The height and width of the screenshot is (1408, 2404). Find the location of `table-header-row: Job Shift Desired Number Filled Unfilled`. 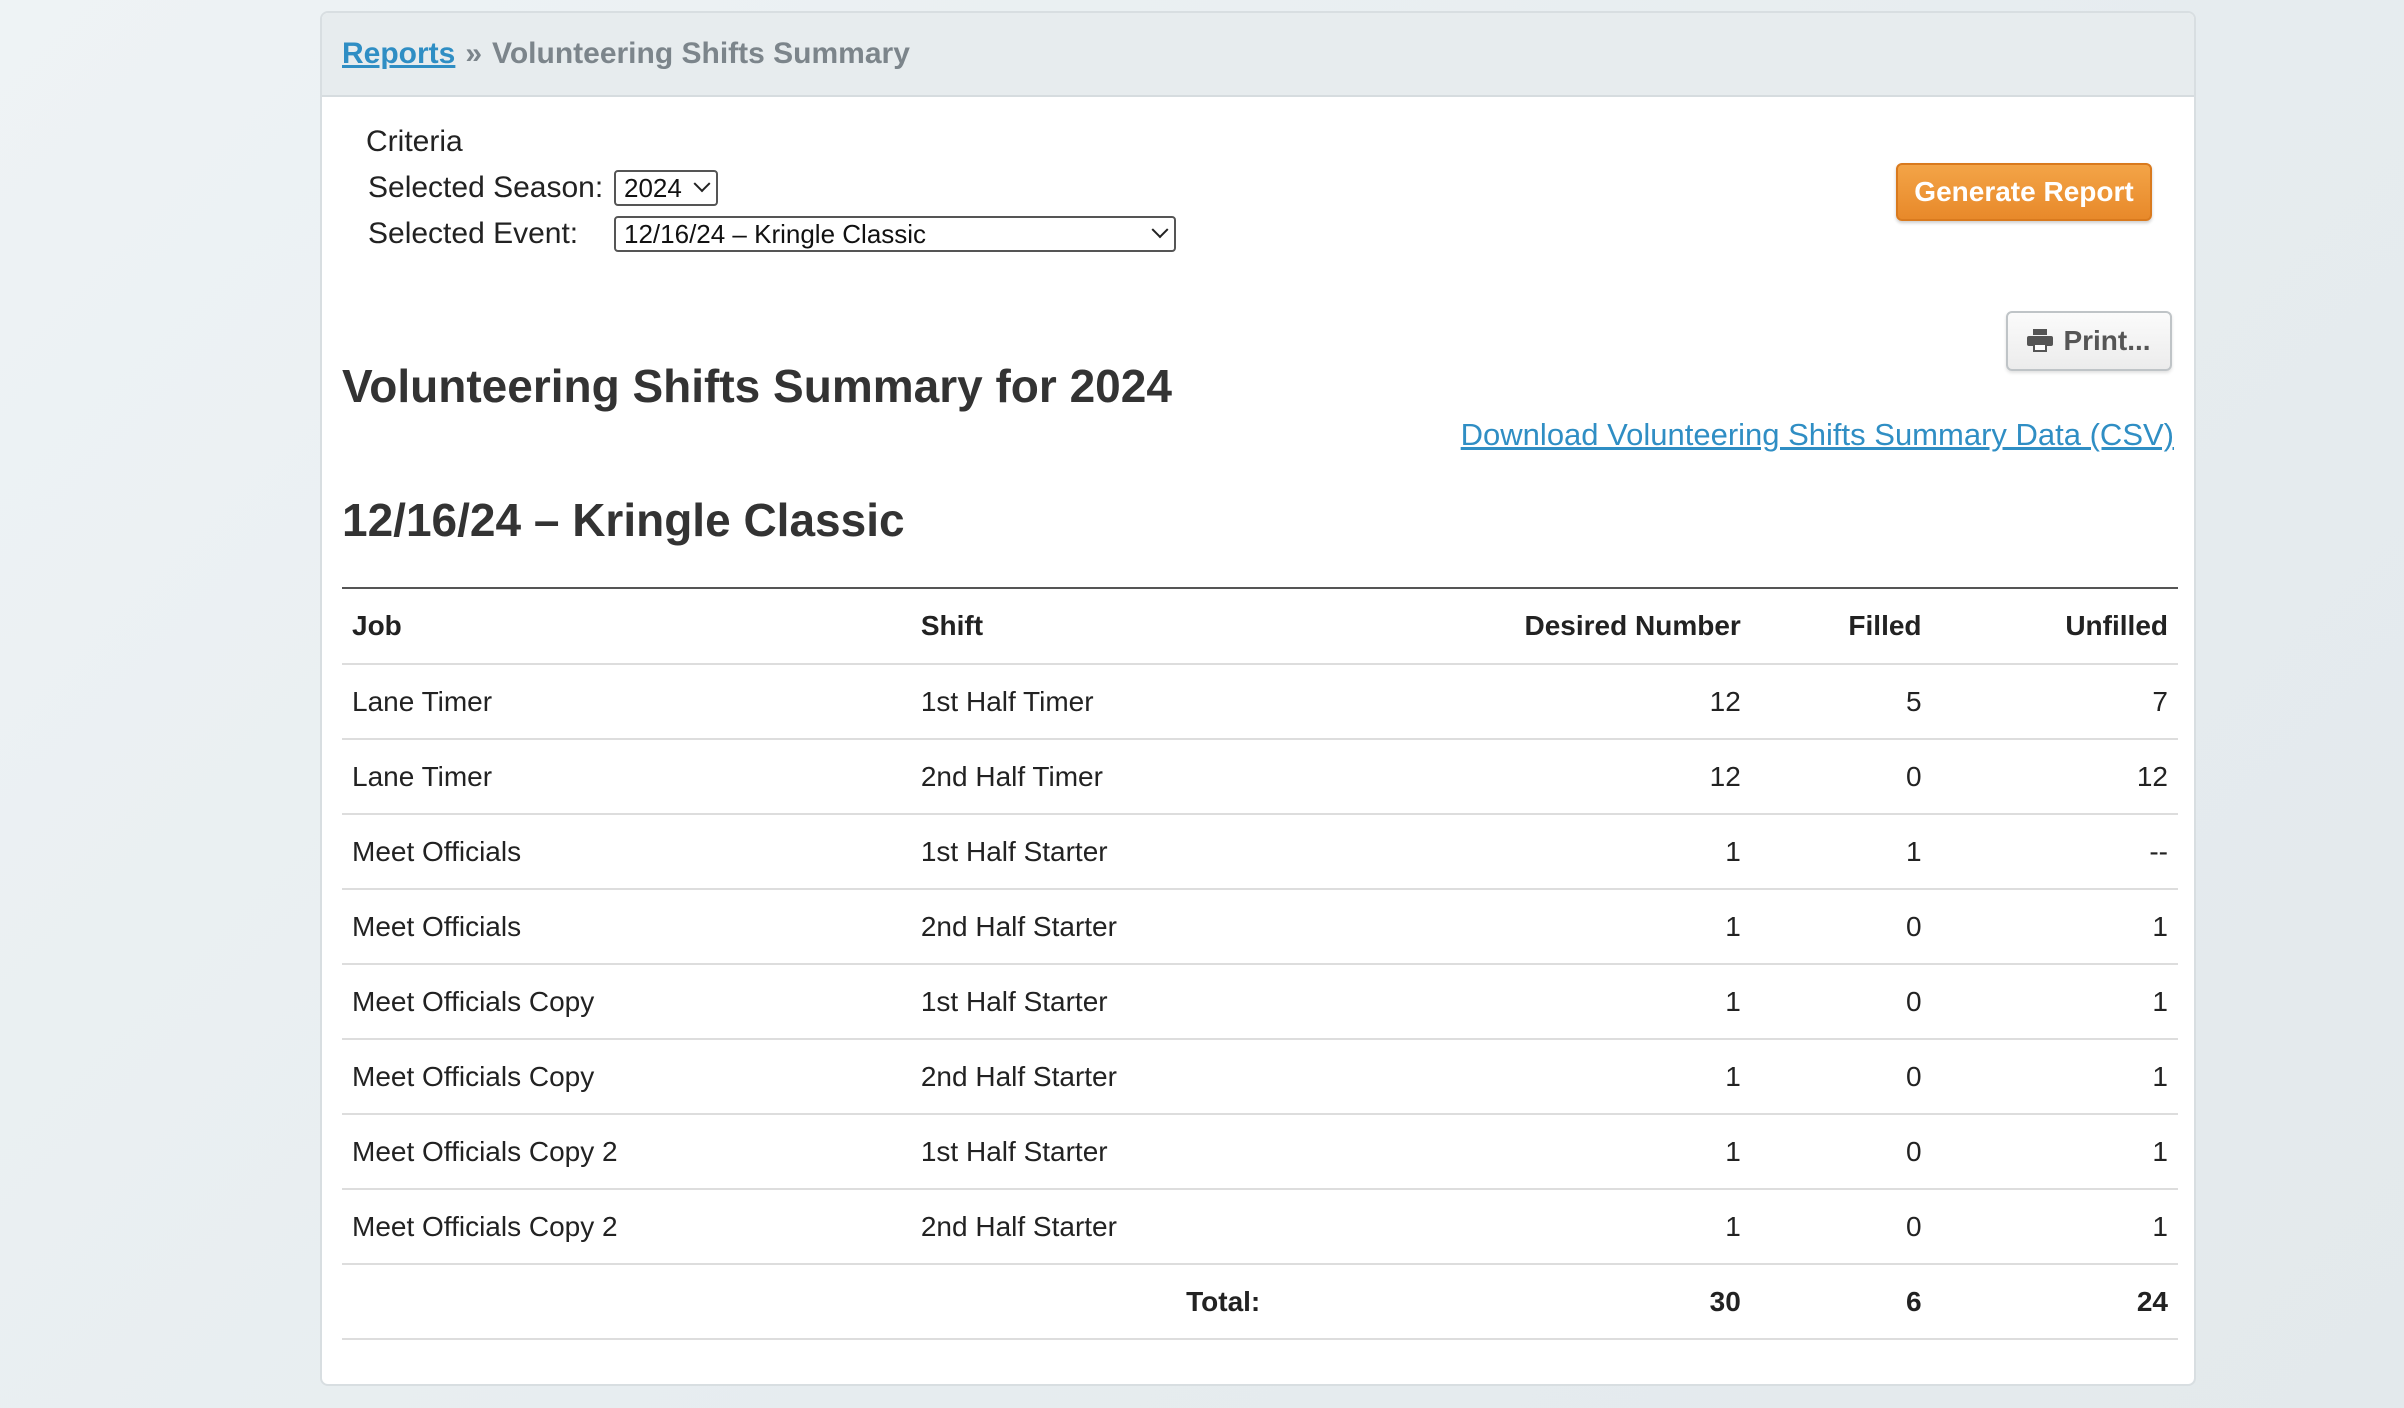

table-header-row: Job Shift Desired Number Filled Unfilled is located at coordinates (1260, 626).